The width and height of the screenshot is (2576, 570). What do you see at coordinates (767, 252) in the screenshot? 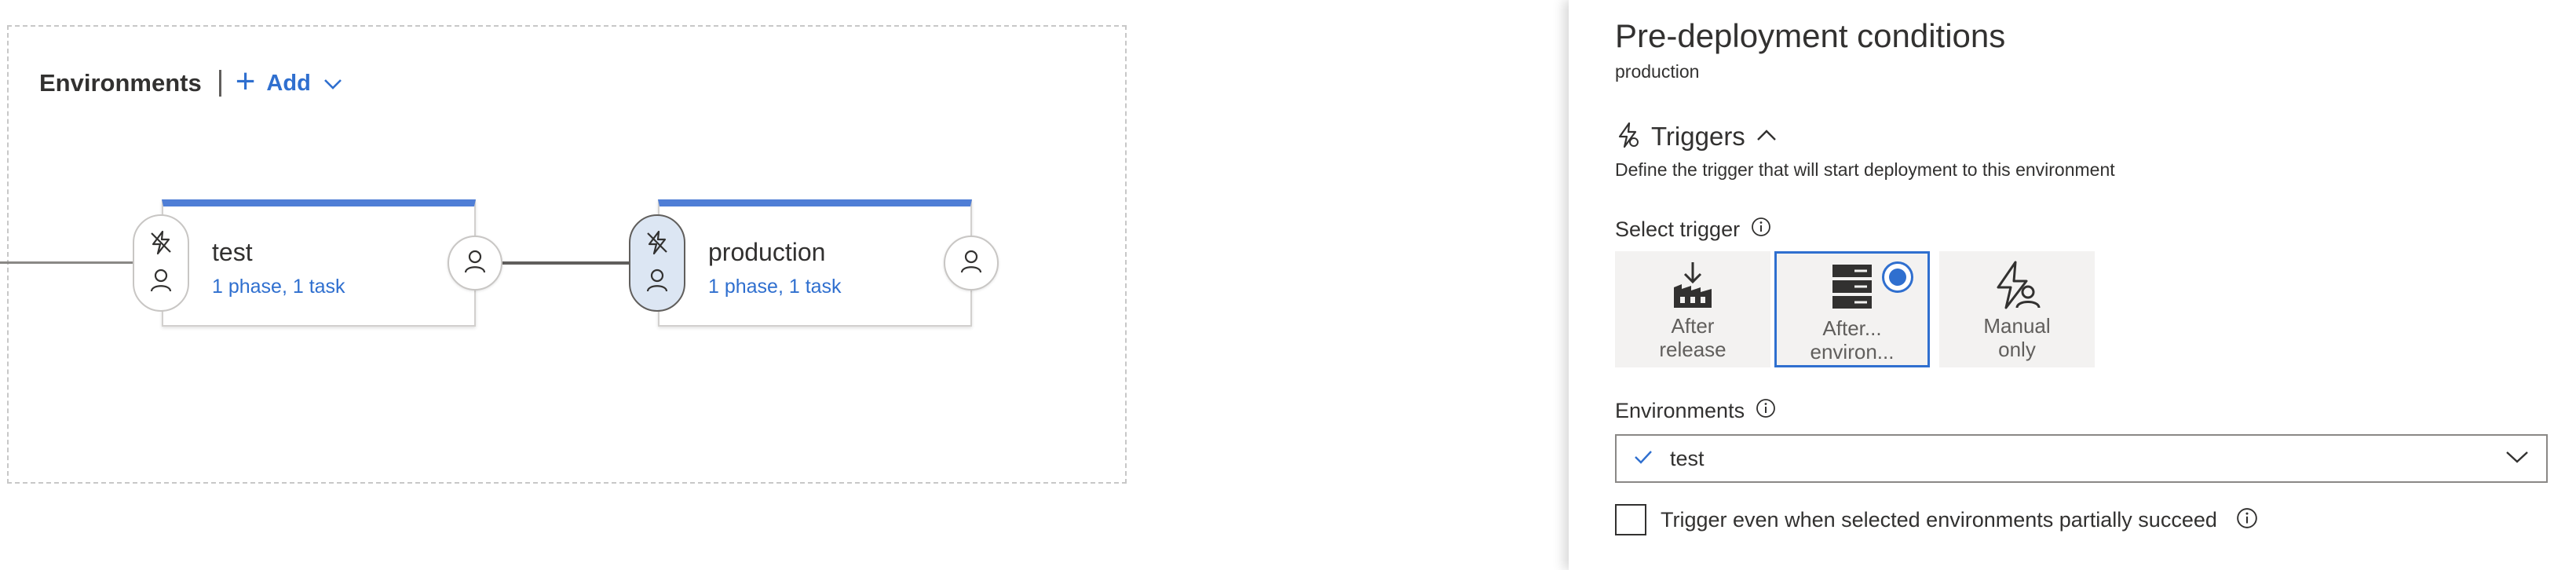
I see `stage-name: production` at bounding box center [767, 252].